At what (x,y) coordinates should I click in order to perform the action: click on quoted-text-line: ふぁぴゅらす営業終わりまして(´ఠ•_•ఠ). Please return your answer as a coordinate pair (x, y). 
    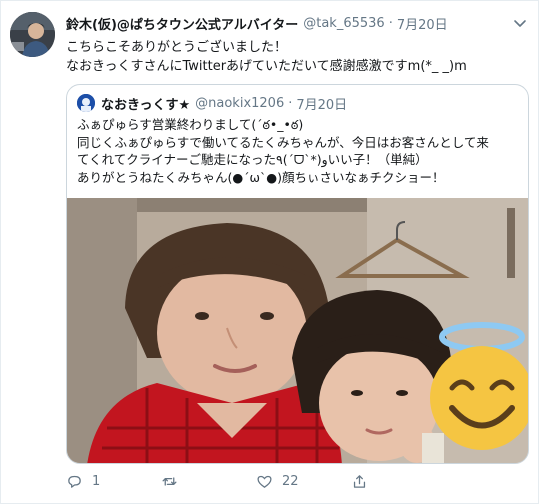
    Looking at the image, I should click on (190, 124).